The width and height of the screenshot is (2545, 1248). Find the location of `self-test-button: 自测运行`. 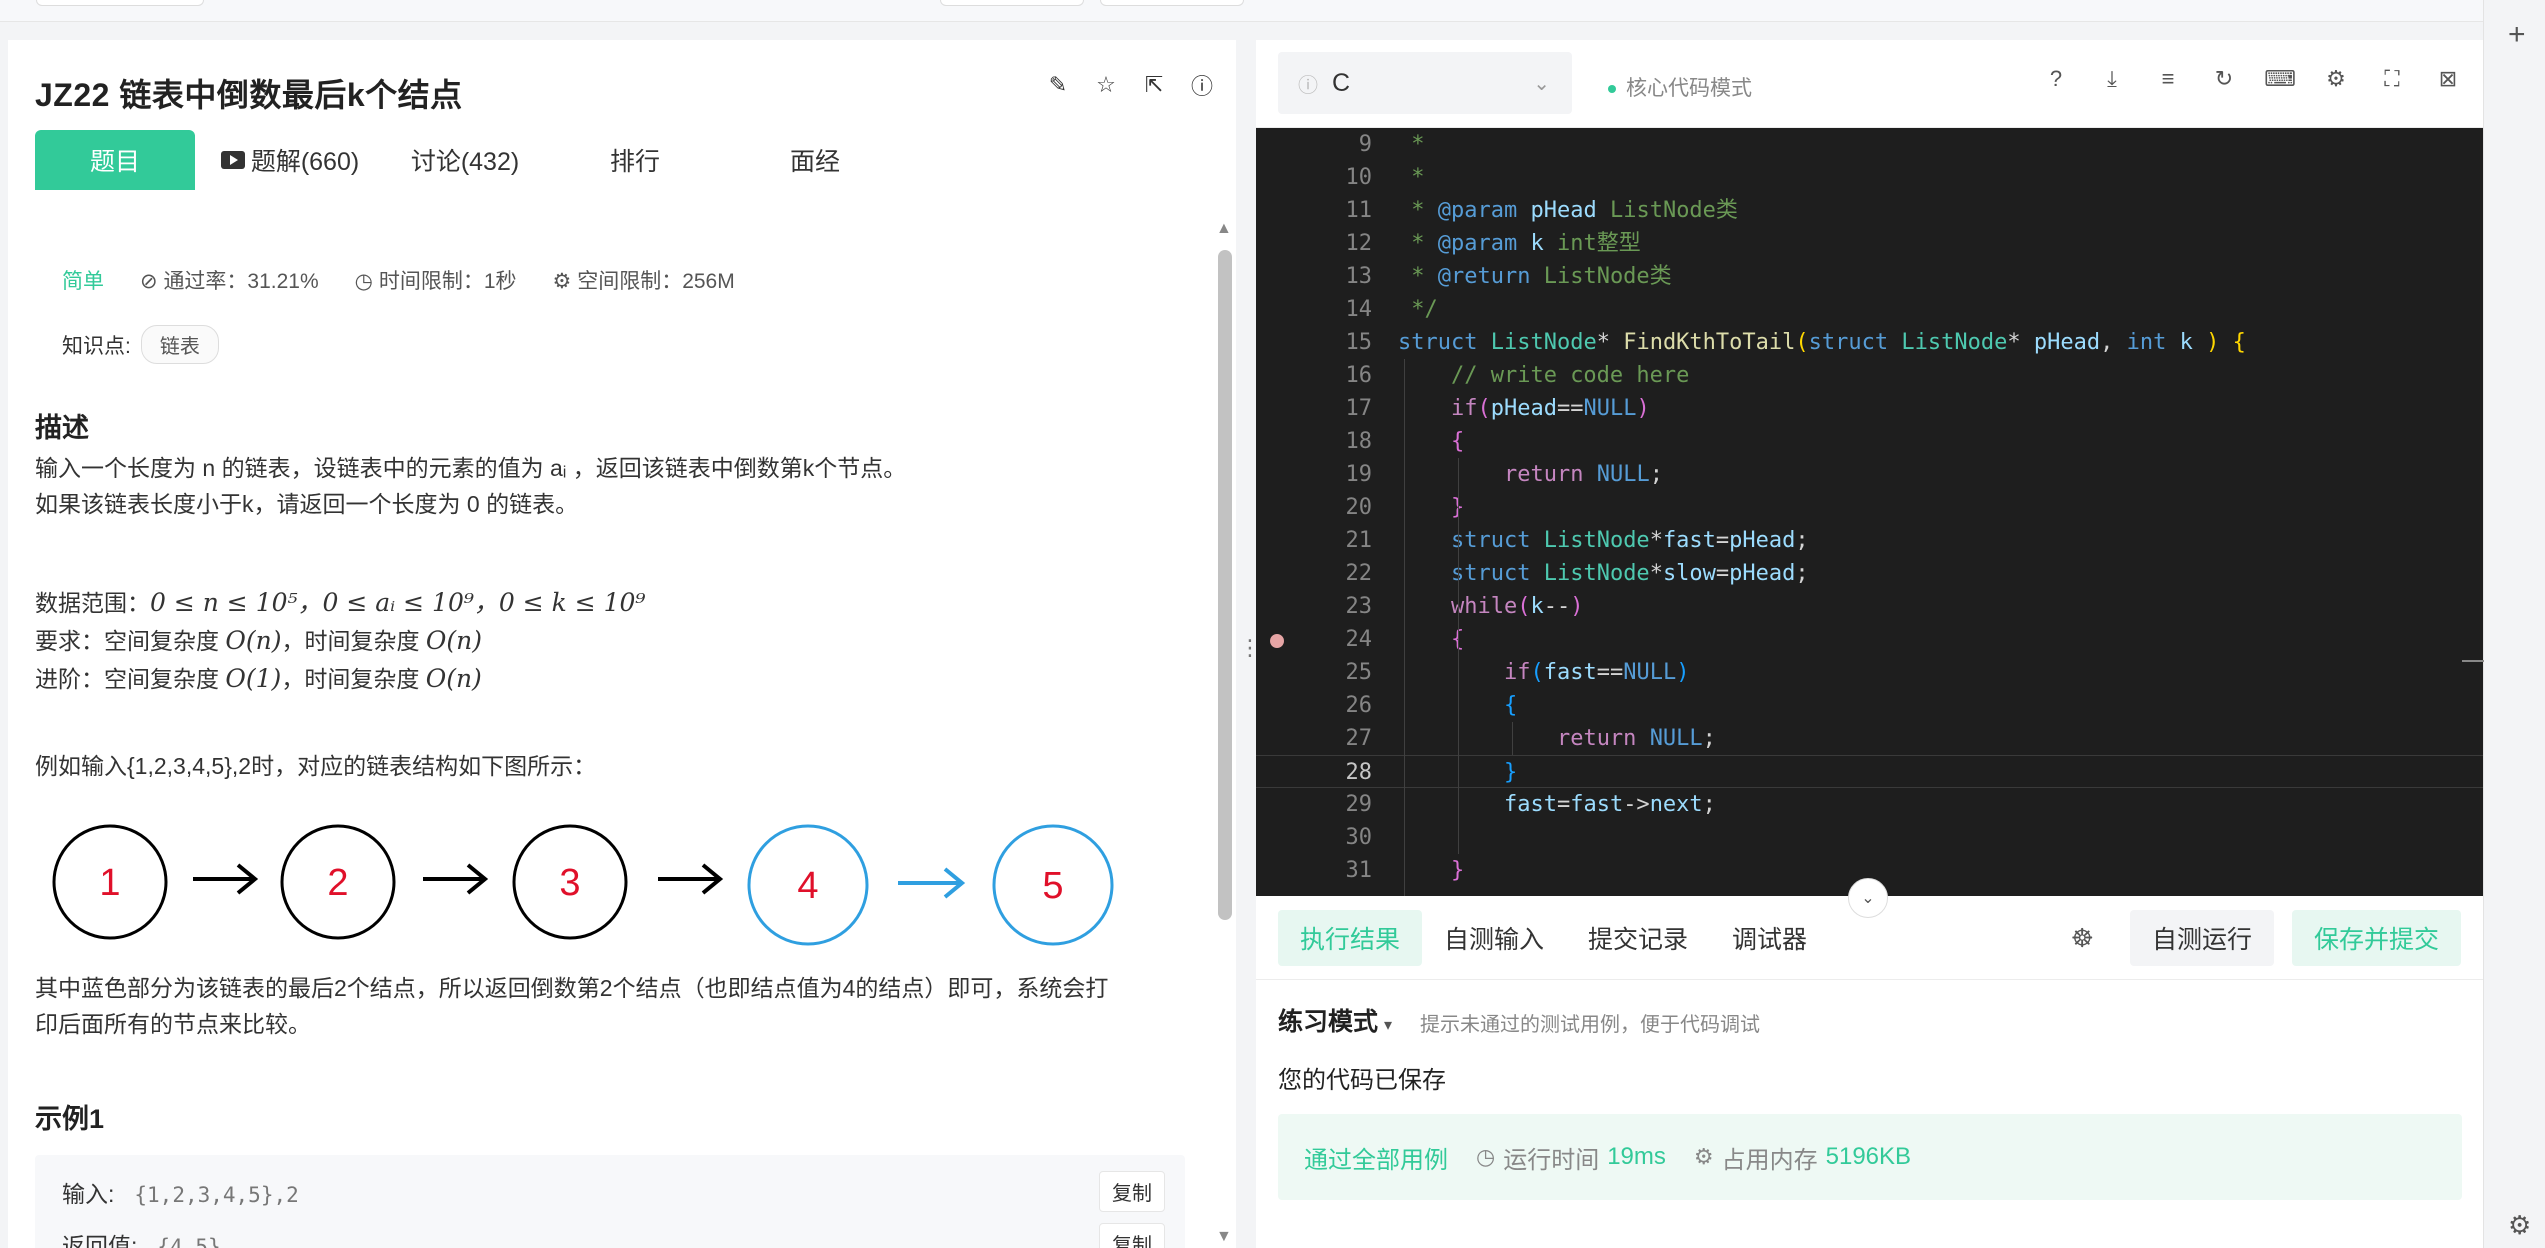

self-test-button: 自测运行 is located at coordinates (2201, 938).